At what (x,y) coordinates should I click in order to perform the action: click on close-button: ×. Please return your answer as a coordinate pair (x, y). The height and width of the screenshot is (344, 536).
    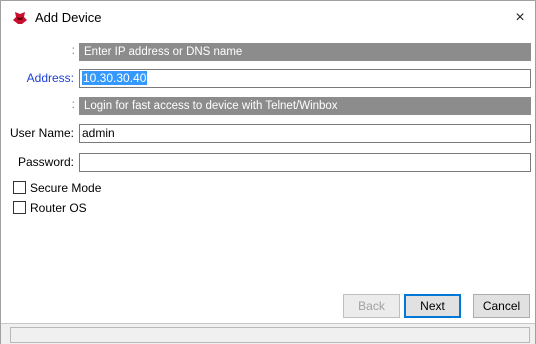
    Looking at the image, I should click on (520, 18).